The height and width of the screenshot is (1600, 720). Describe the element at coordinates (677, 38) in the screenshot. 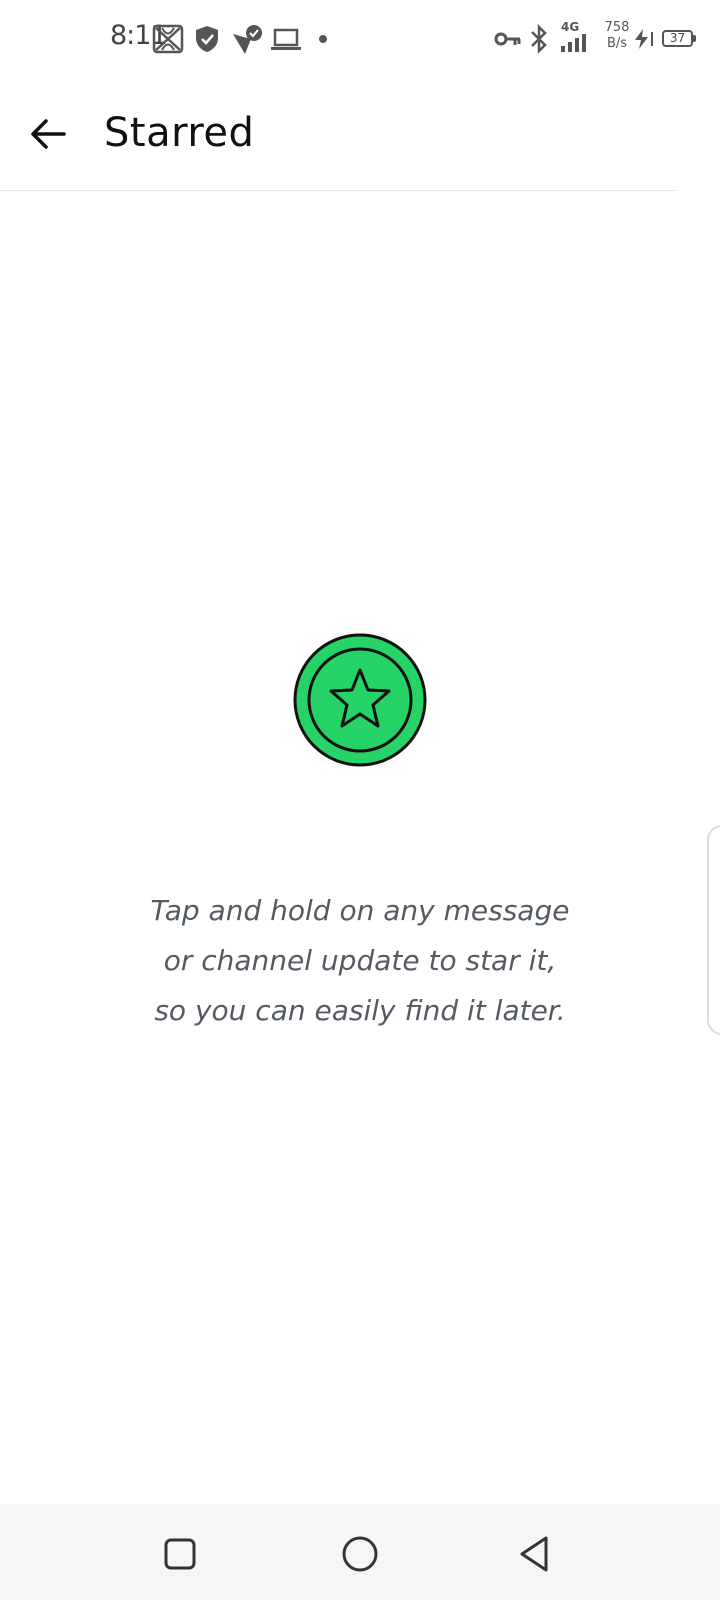

I see `battery-icon: 37` at that location.